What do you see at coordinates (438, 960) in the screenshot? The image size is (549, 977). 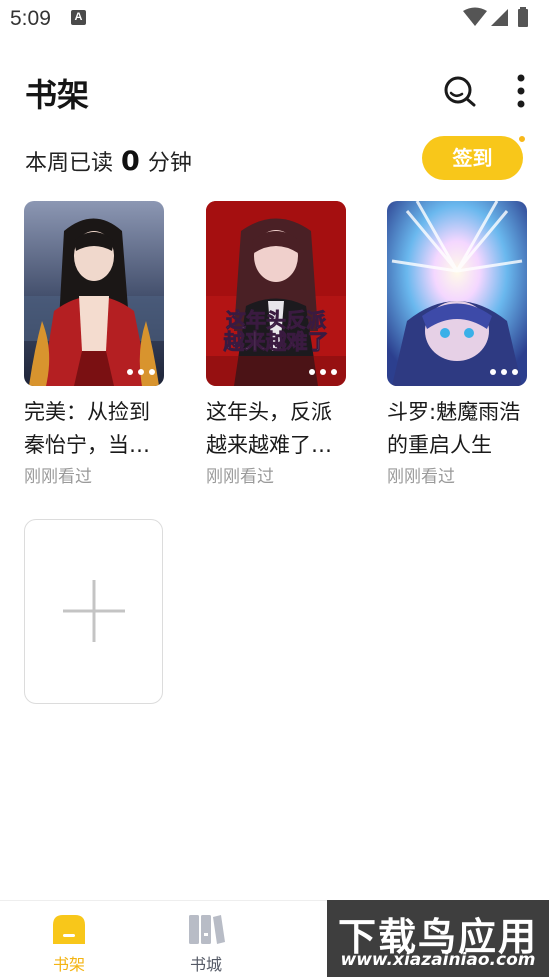 I see `watermark-url: www.xiazainiao.com` at bounding box center [438, 960].